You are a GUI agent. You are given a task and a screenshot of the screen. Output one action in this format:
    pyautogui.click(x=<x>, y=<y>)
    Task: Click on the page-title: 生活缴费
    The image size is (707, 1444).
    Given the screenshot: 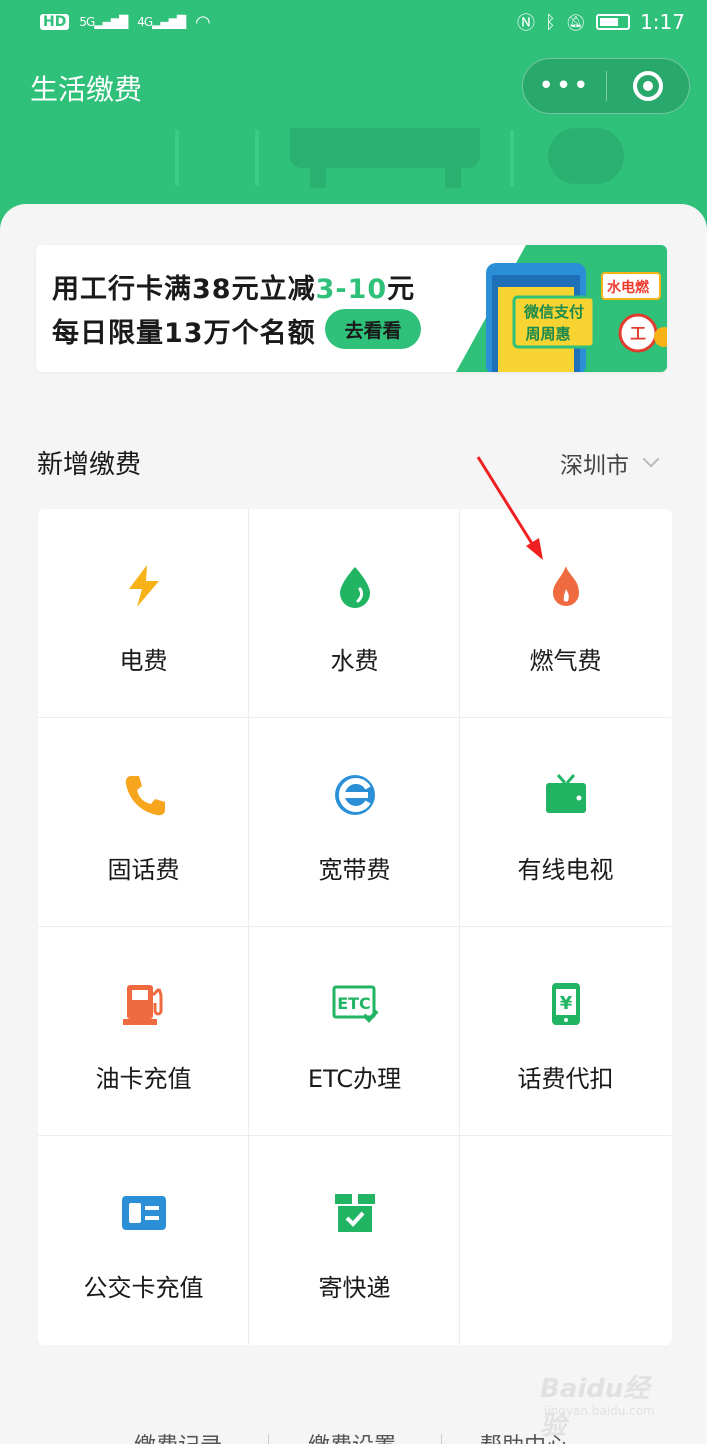 What is the action you would take?
    pyautogui.click(x=86, y=89)
    